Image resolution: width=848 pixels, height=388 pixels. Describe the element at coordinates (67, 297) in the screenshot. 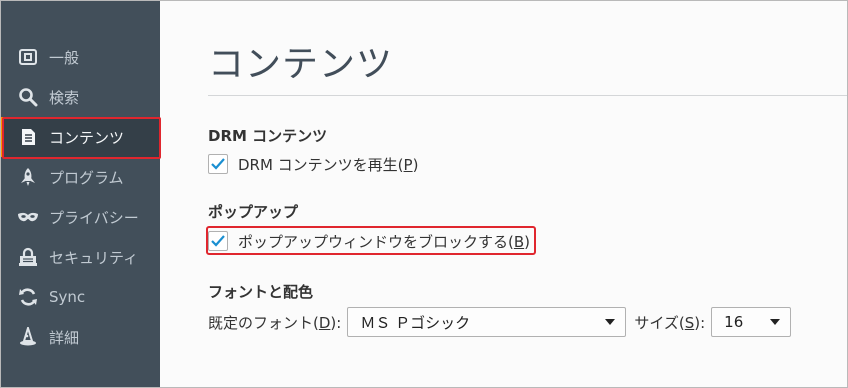

I see `sidebar-item-label: Sync` at that location.